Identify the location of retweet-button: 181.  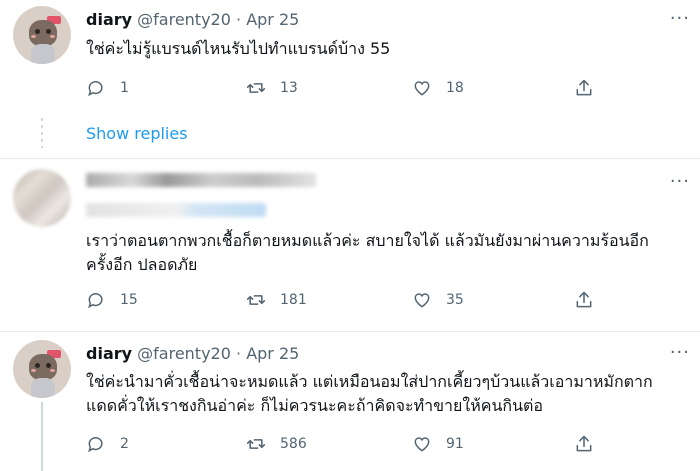
(276, 300).